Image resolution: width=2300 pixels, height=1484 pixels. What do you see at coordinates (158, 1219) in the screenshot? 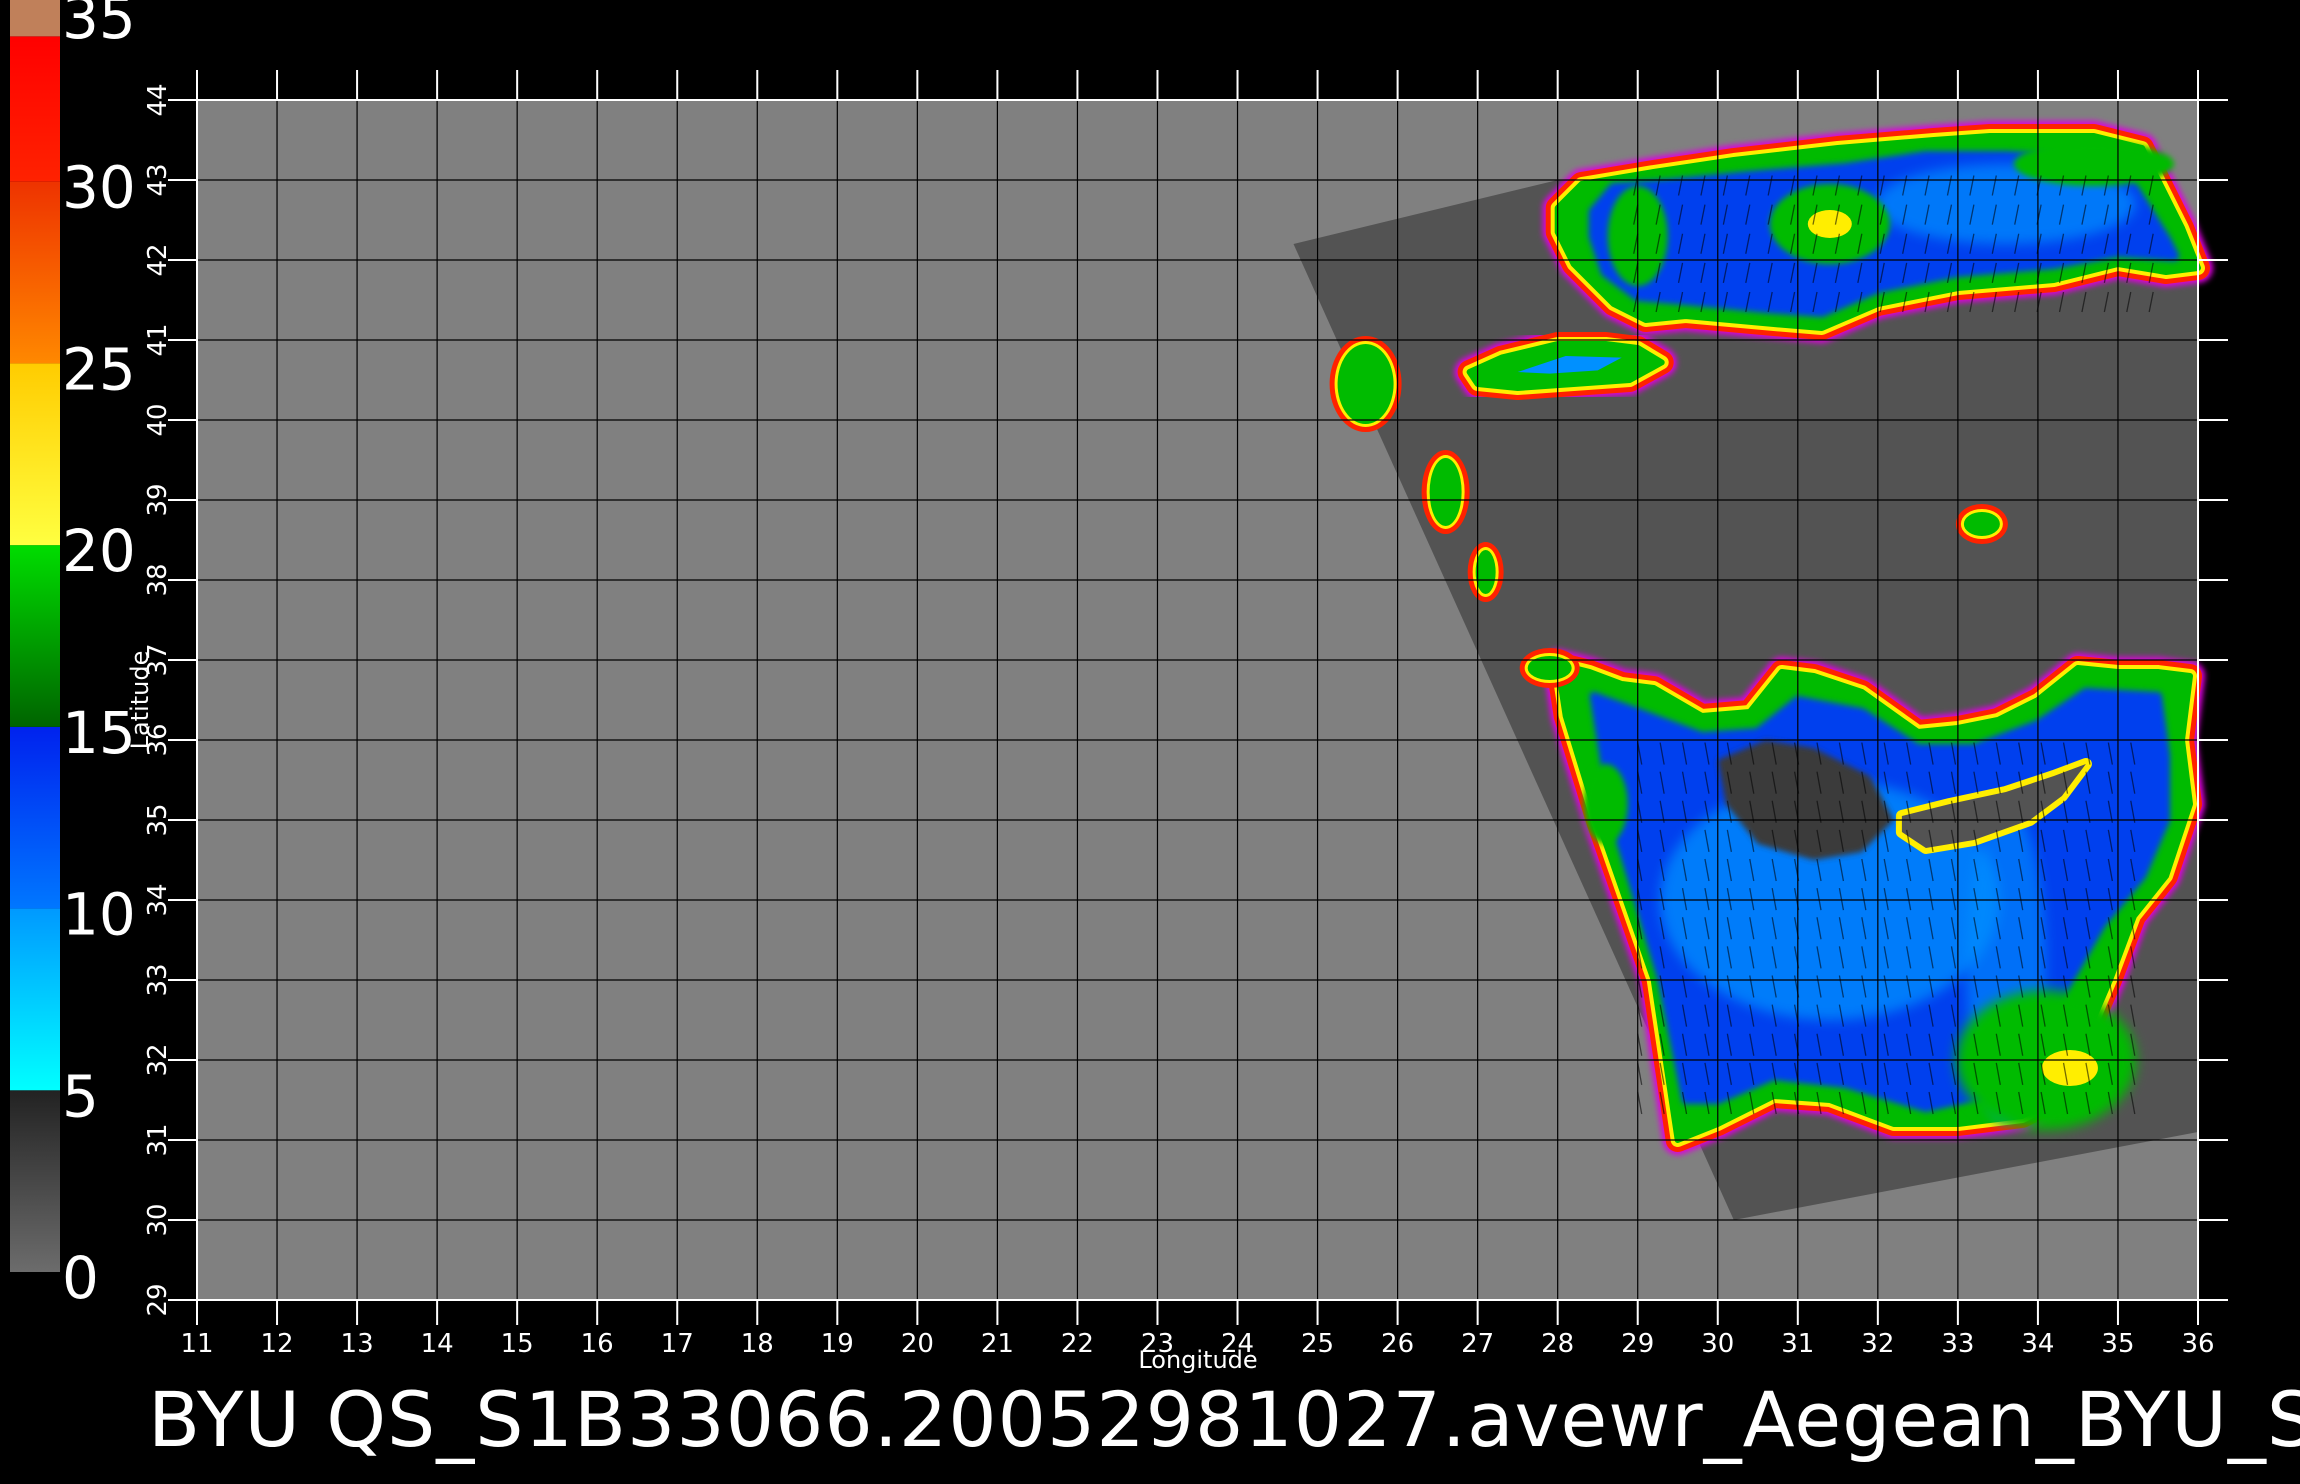
I see `lat-tick-label: 30` at bounding box center [158, 1219].